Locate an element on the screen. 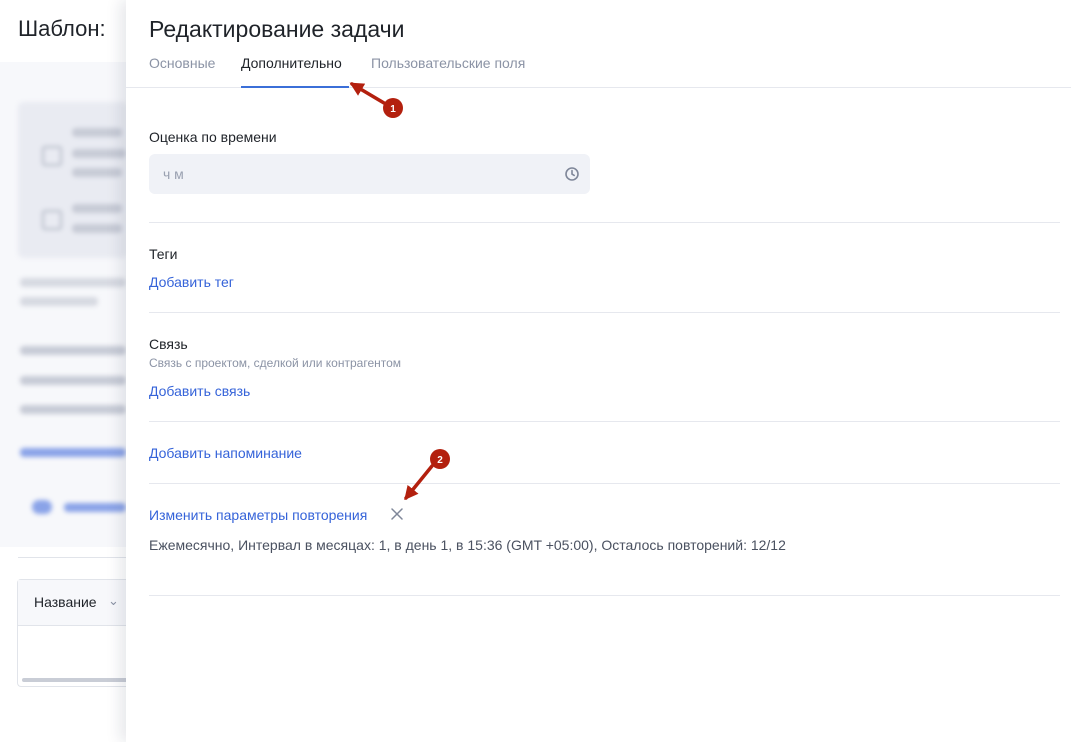 The height and width of the screenshot is (742, 1071). background-table: Название ⌄ is located at coordinates (73, 633).